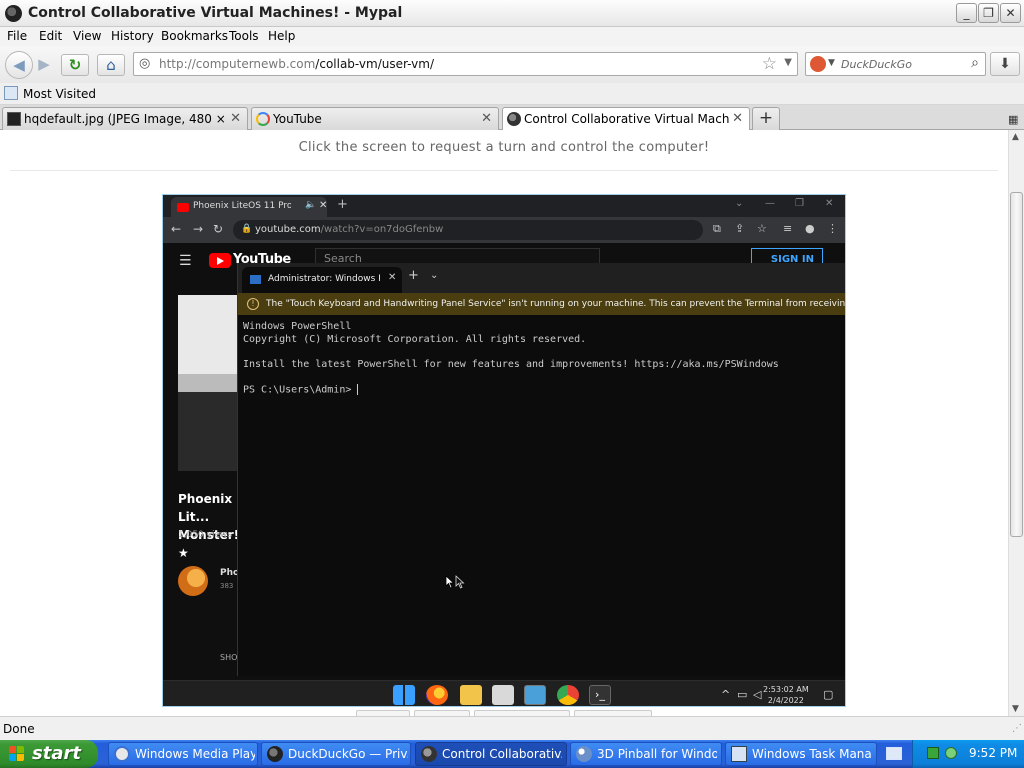 The height and width of the screenshot is (768, 1024). Describe the element at coordinates (829, 203) in the screenshot. I see `vm-close-icon: ✕` at that location.